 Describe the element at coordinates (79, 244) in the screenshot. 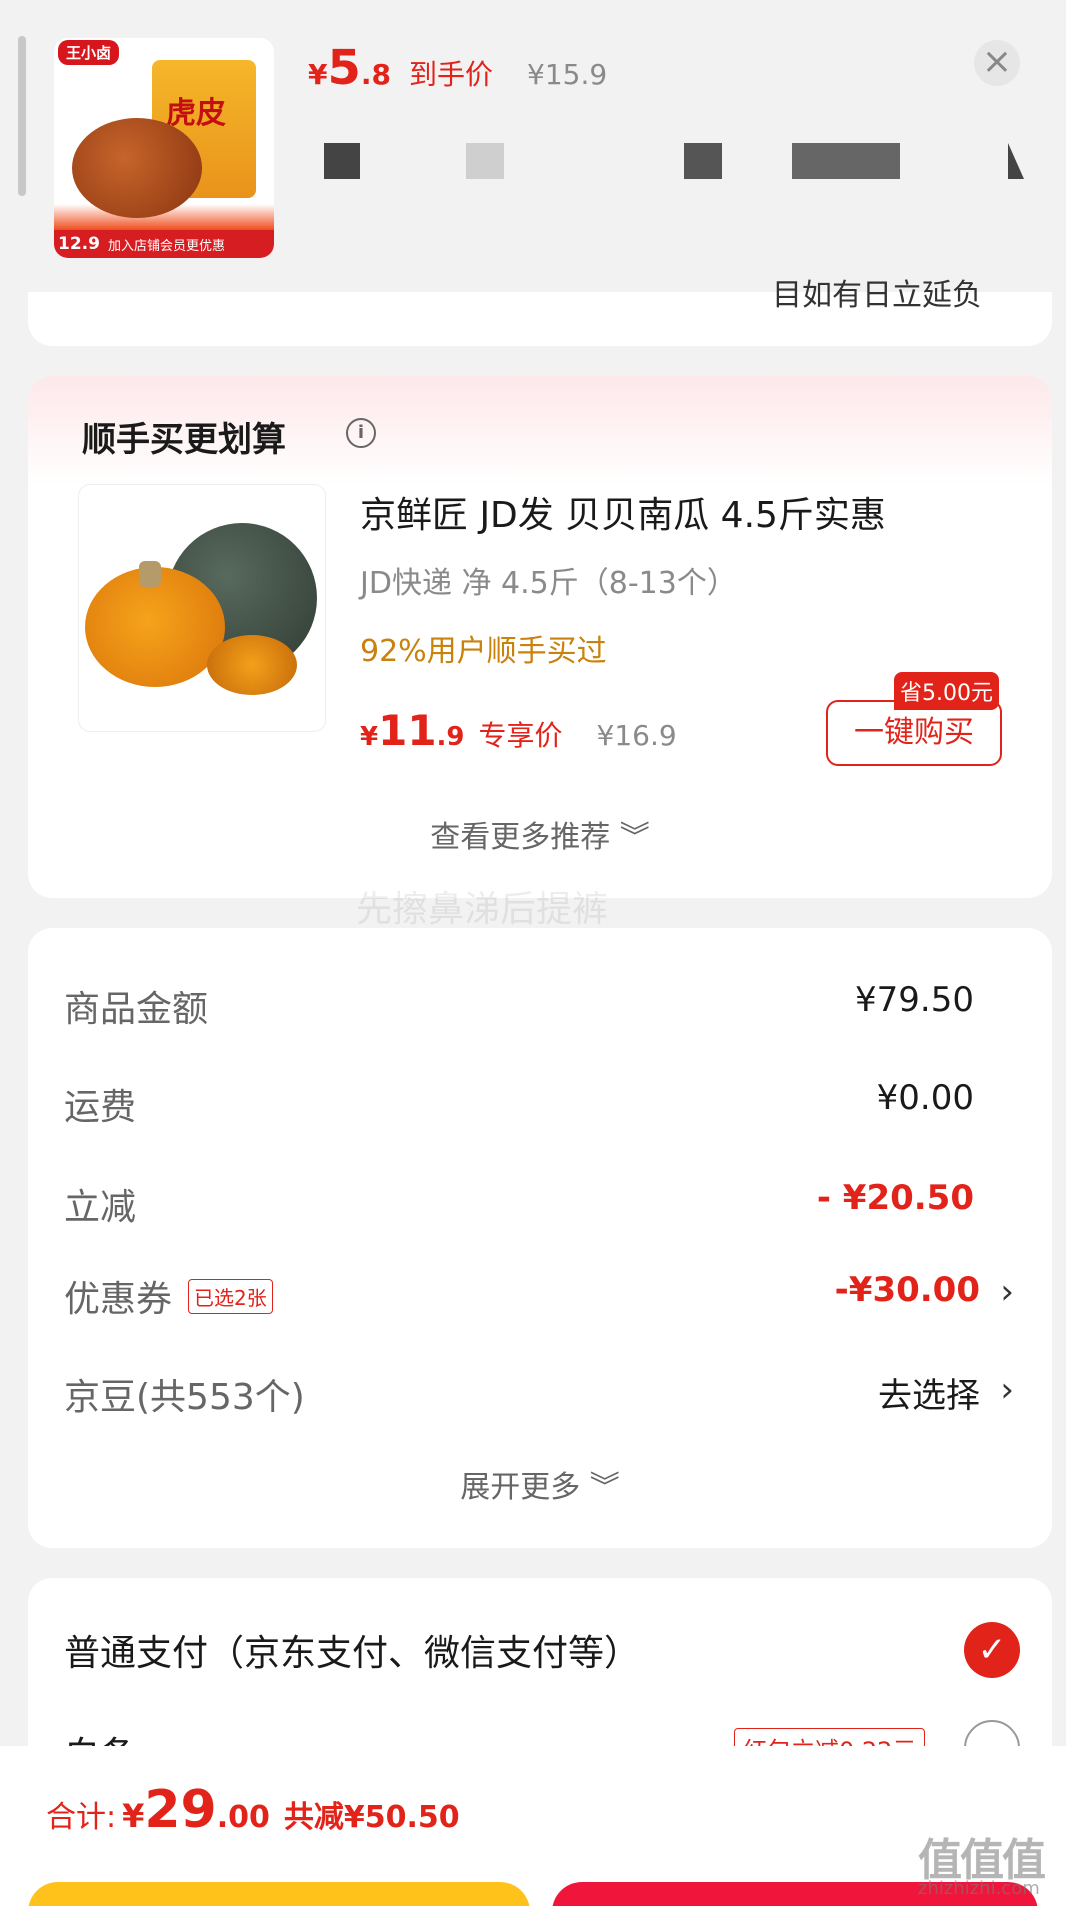

I see `member-price: 12.9` at that location.